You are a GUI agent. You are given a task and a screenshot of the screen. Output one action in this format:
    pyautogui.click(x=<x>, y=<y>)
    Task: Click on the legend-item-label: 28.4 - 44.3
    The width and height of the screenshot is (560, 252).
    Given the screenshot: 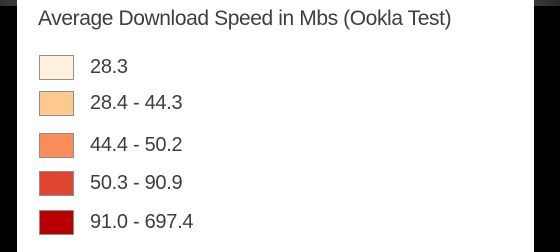 What is the action you would take?
    pyautogui.click(x=136, y=102)
    